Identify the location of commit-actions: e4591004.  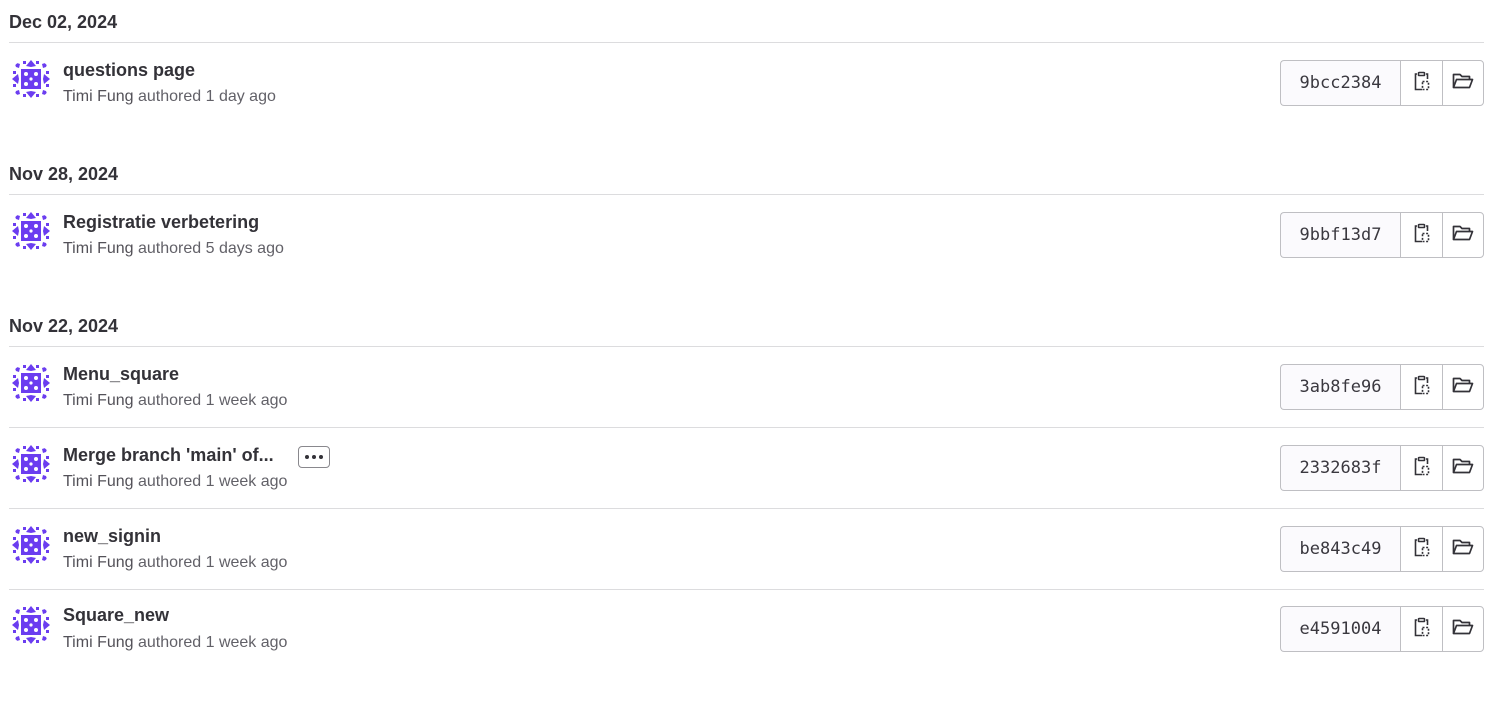
(1382, 629).